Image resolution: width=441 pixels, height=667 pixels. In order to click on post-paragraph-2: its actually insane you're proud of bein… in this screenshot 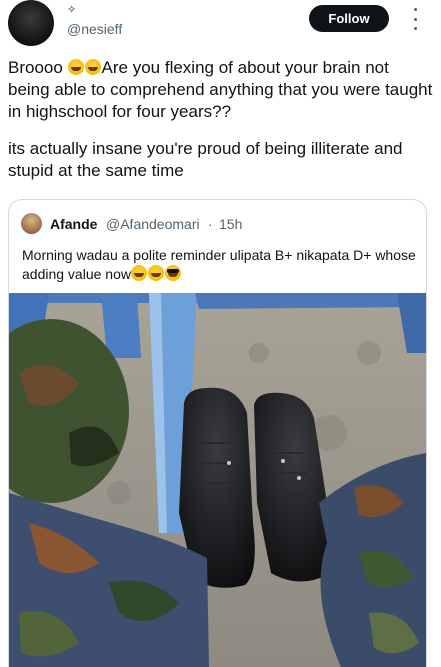, I will do `click(205, 159)`.